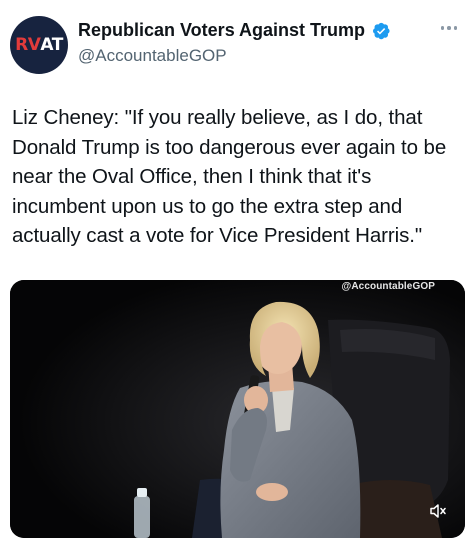 Image resolution: width=474 pixels, height=546 pixels. What do you see at coordinates (221, 30) in the screenshot?
I see `author-display-name: Republican Voters Against Trump` at bounding box center [221, 30].